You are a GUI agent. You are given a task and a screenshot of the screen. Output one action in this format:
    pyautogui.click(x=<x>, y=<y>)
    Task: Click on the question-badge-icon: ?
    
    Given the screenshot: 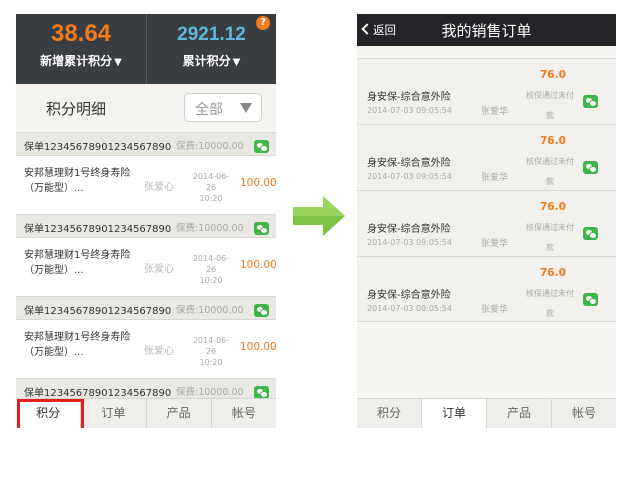 What is the action you would take?
    pyautogui.click(x=263, y=23)
    